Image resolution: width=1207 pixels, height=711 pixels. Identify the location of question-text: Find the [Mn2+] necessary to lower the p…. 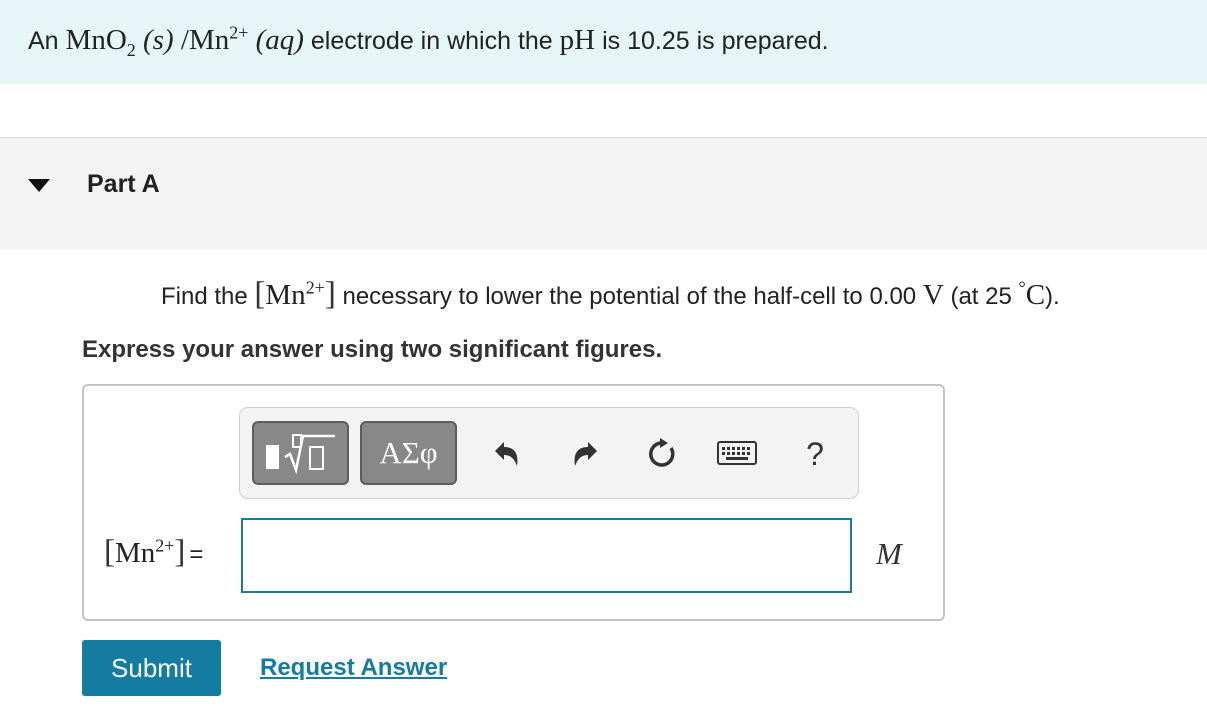
(610, 294).